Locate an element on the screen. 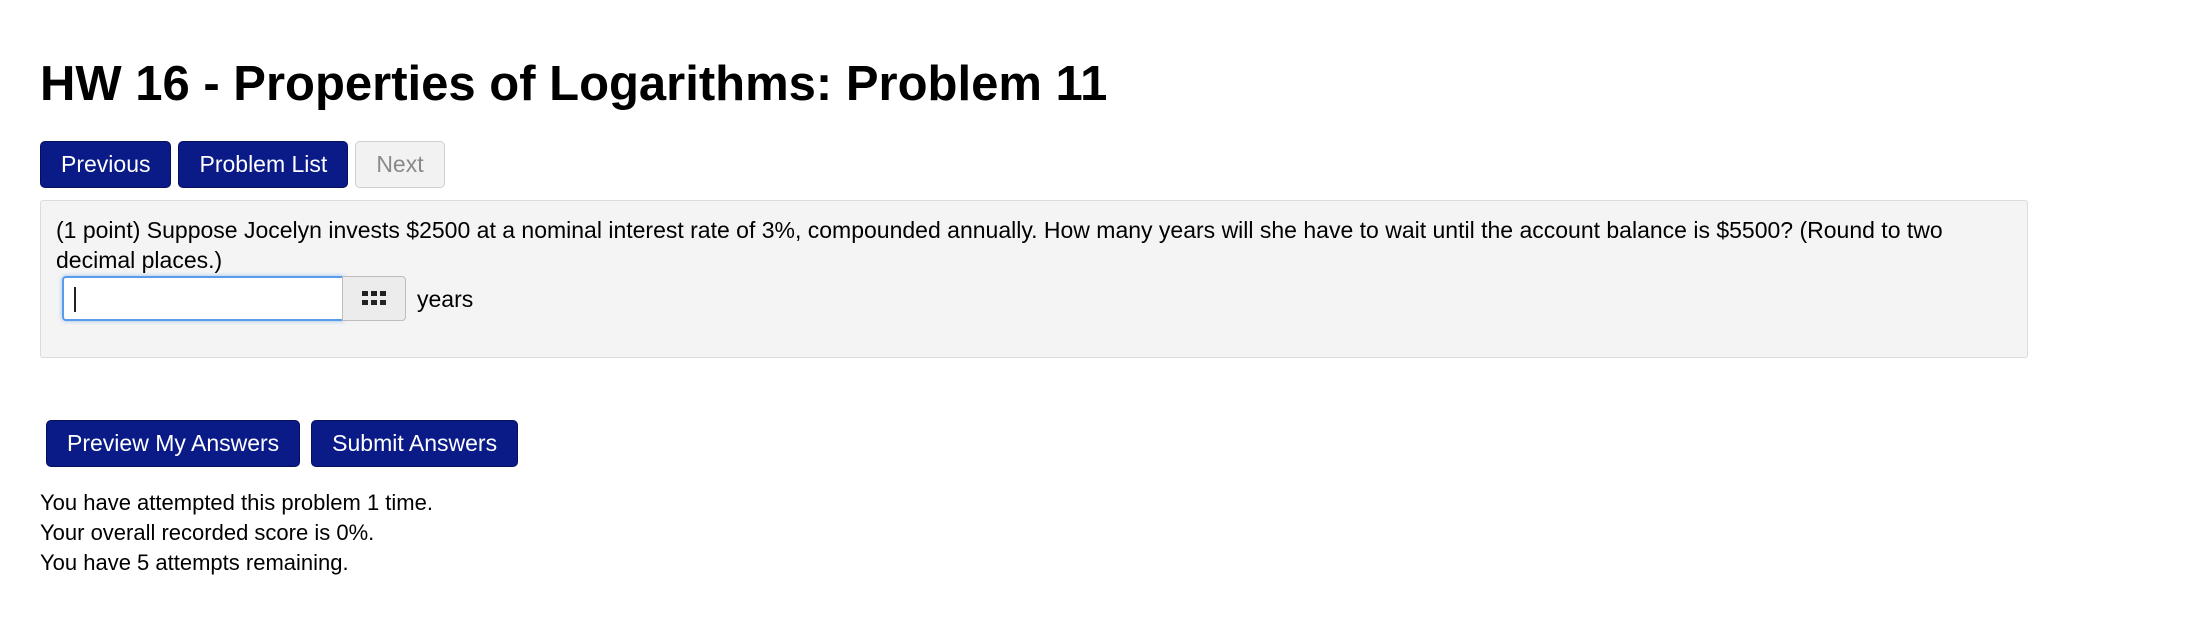 Image resolution: width=2212 pixels, height=618 pixels. equation-palette-button is located at coordinates (374, 298).